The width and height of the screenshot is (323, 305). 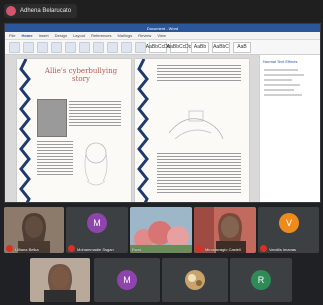 I want to click on participant-name: Mohammadie Ssgan, so click(x=95, y=249).